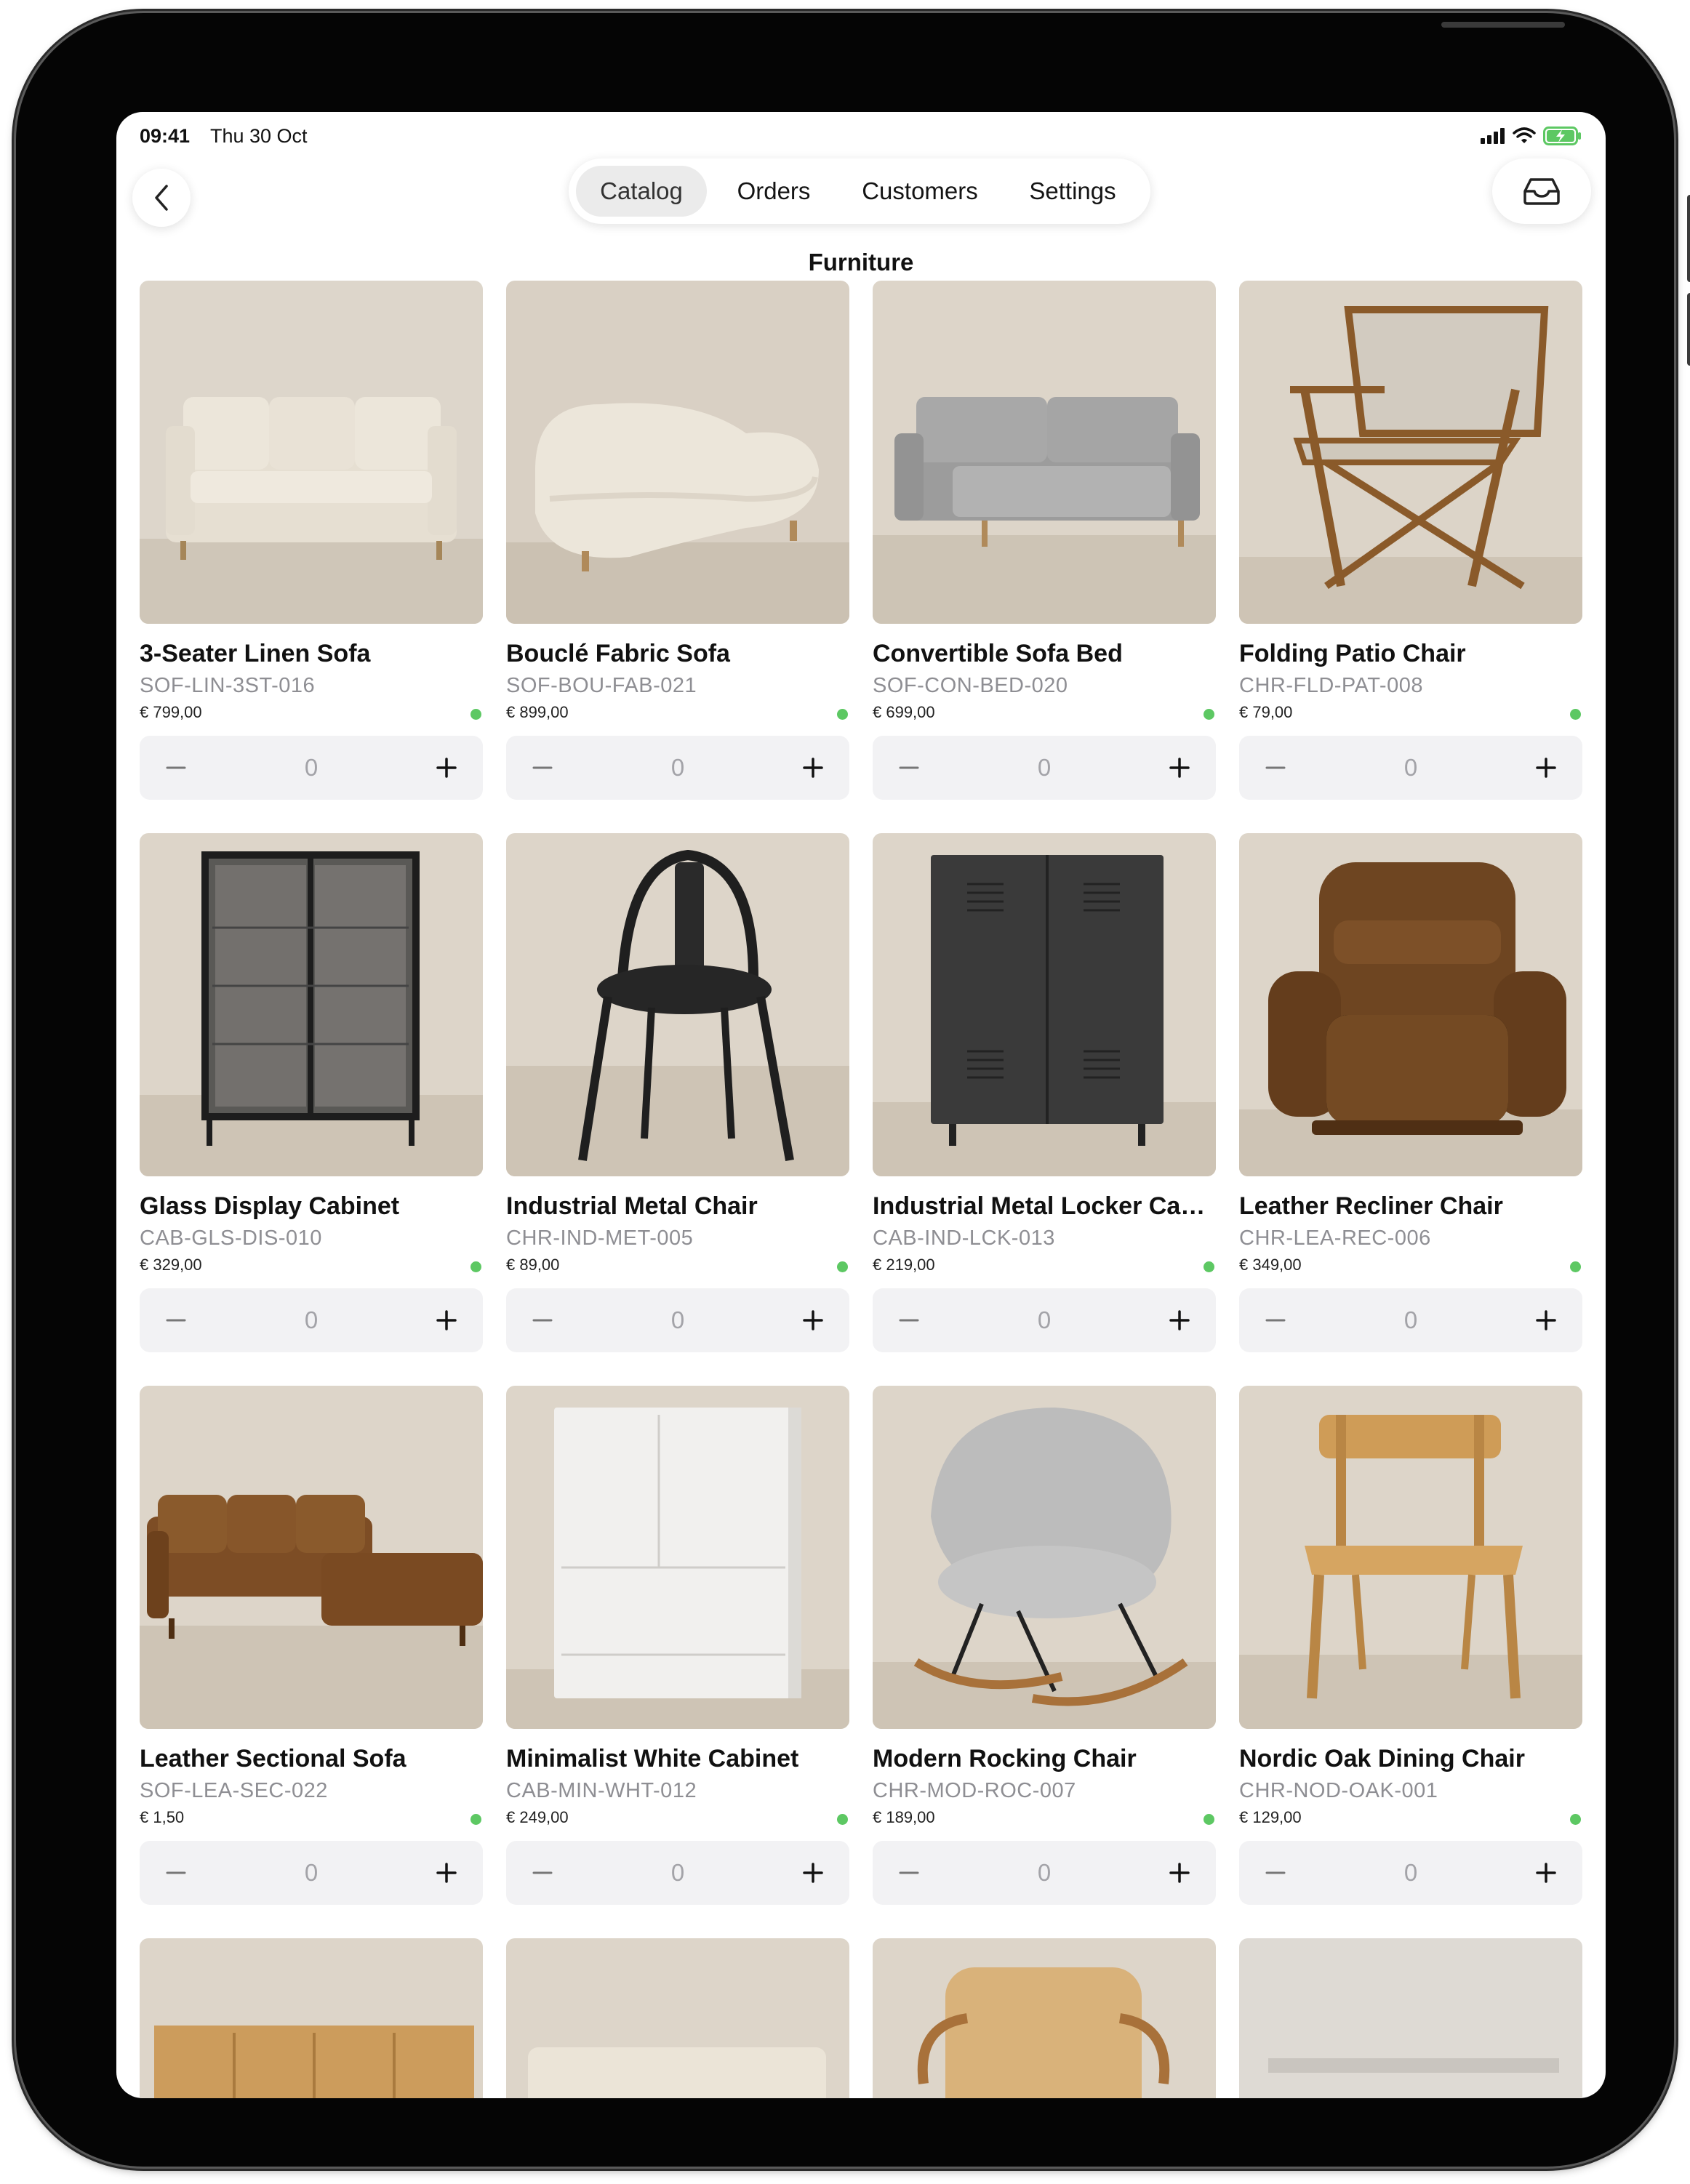 The height and width of the screenshot is (2184, 1690). Describe the element at coordinates (641, 191) in the screenshot. I see `tab-catalog: Catalog` at that location.